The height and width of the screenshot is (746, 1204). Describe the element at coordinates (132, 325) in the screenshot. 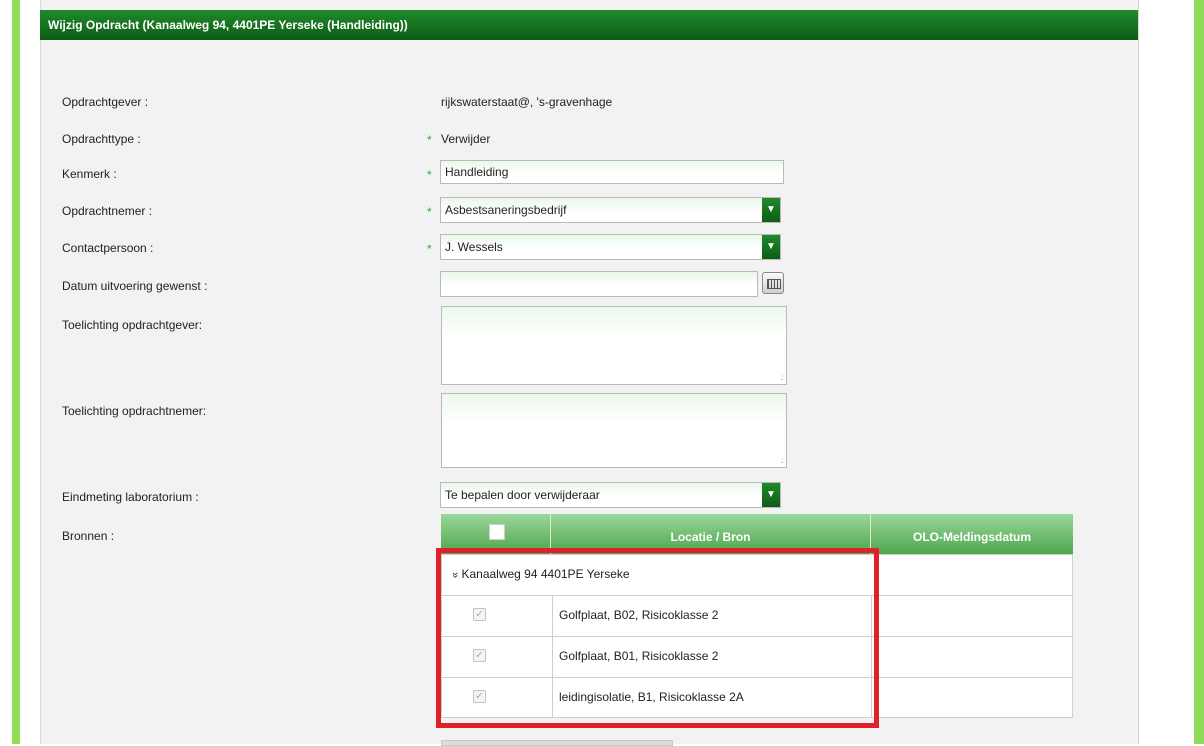

I see `label-toelichting-opdrachtgever: Toelichting opdrachtgever:` at that location.